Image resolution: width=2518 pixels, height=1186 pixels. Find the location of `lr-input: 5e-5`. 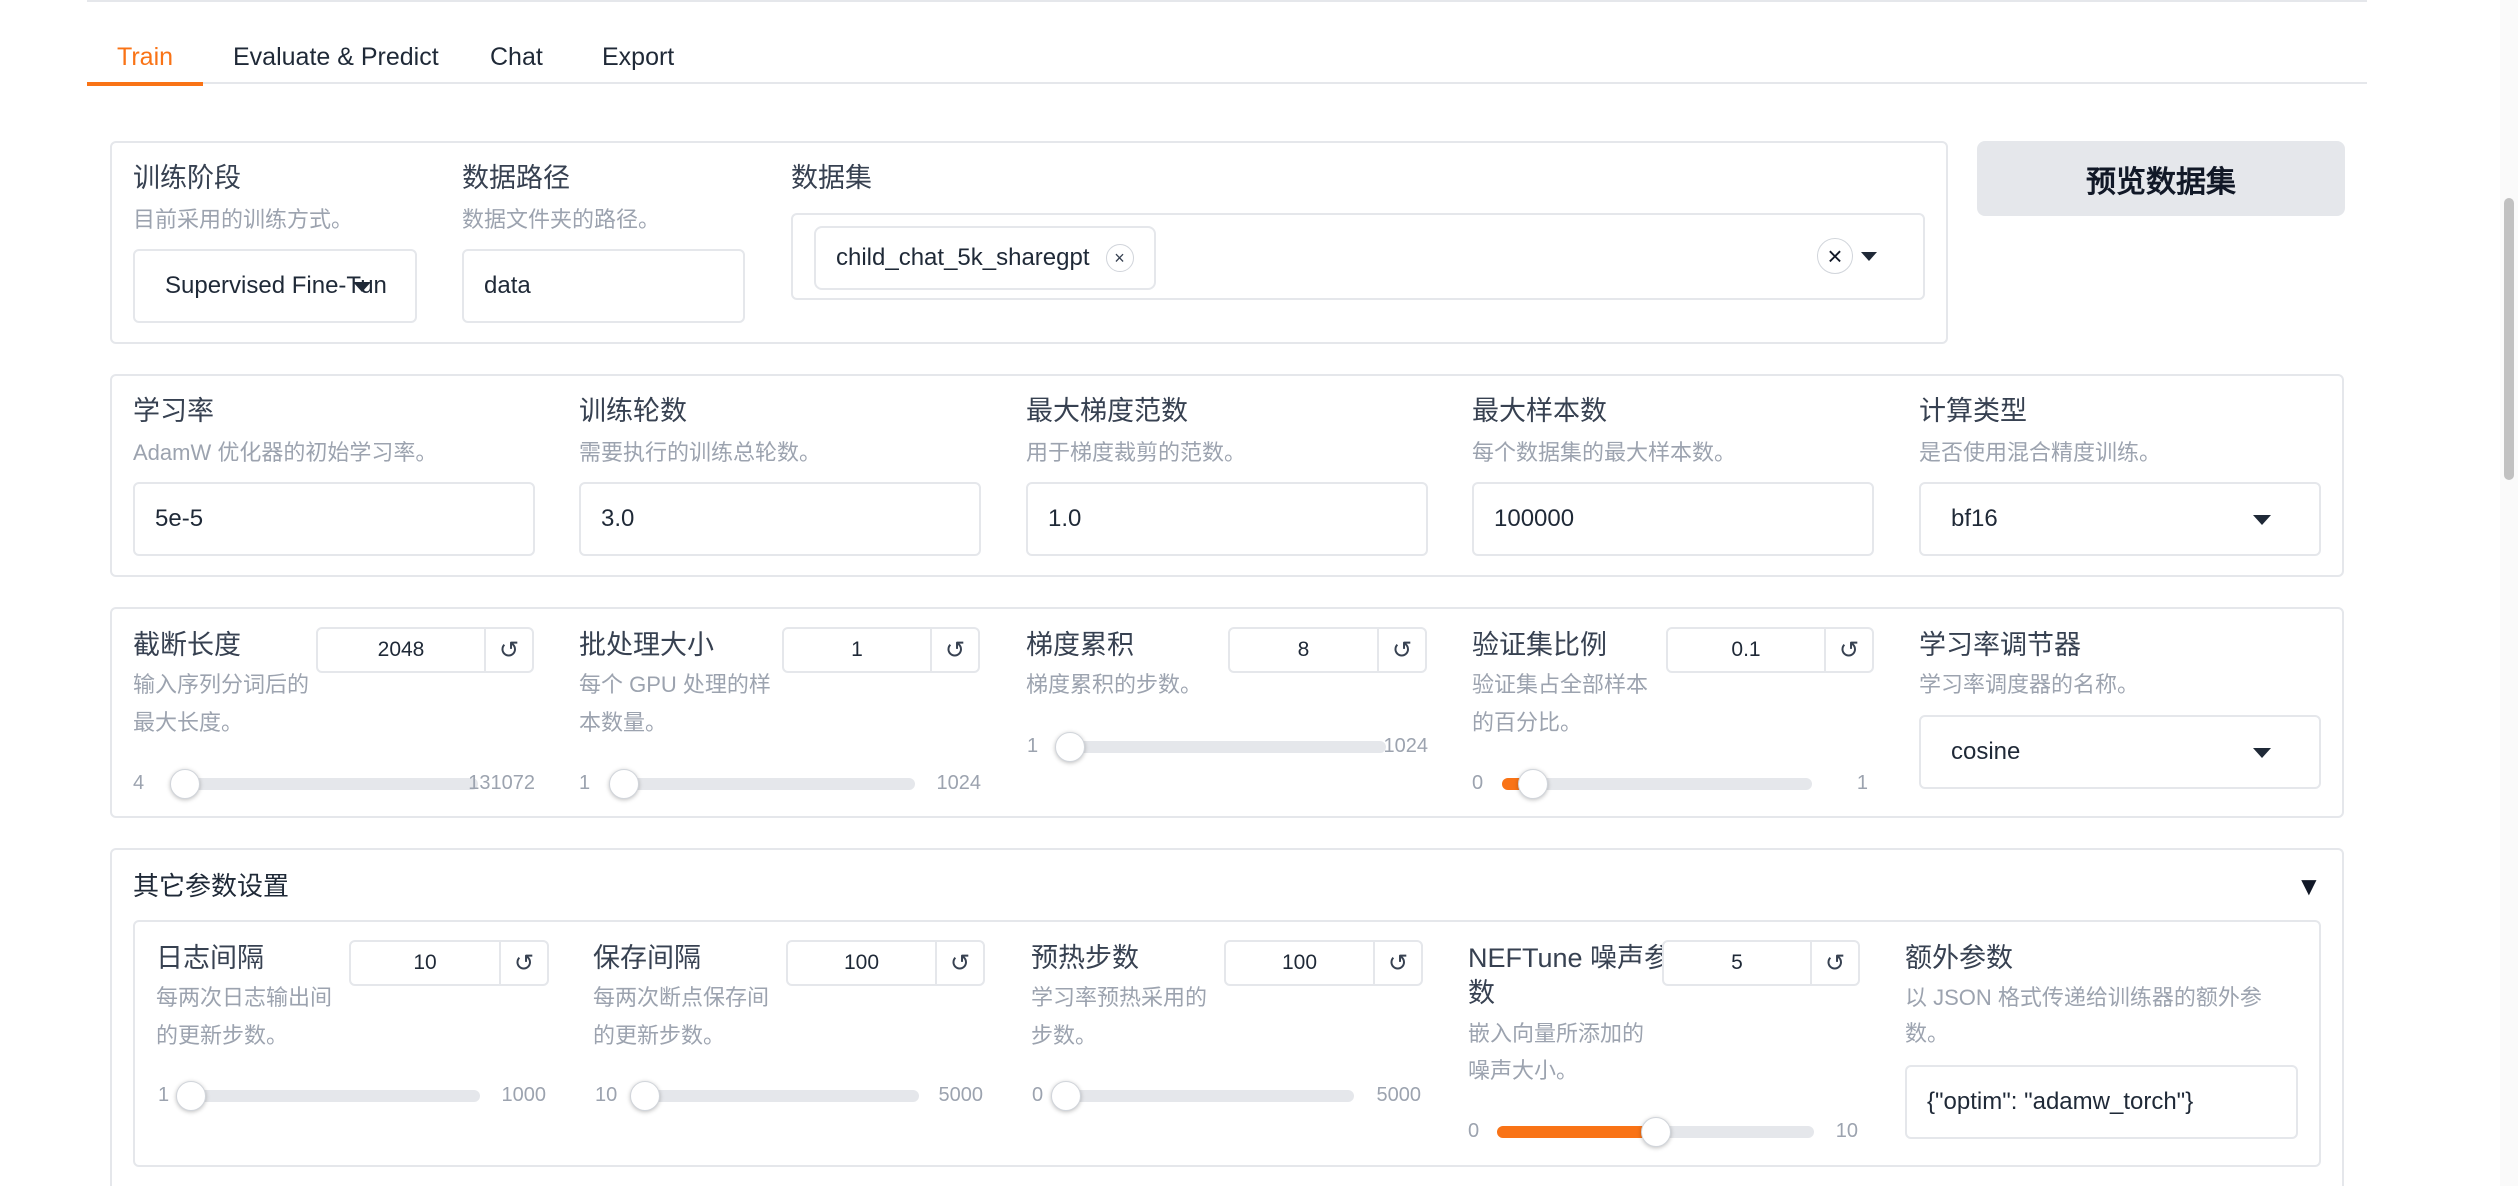

lr-input: 5e-5 is located at coordinates (334, 519).